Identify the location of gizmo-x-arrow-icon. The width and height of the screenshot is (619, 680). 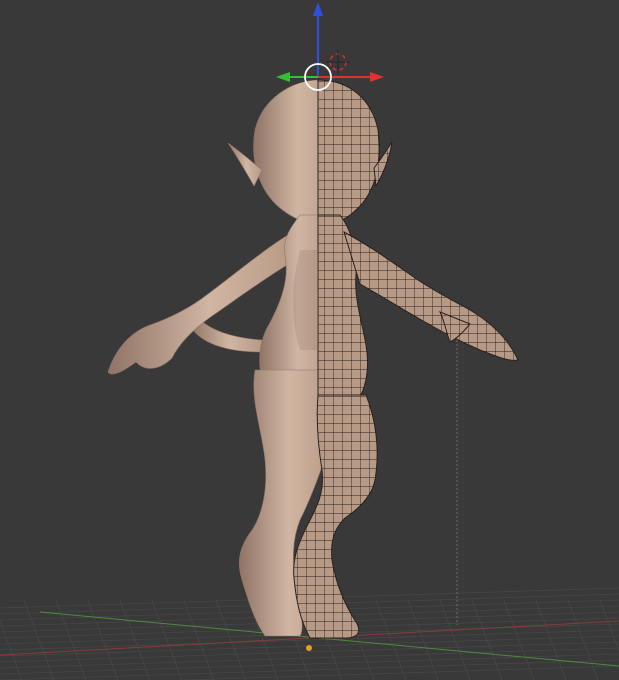
(377, 77).